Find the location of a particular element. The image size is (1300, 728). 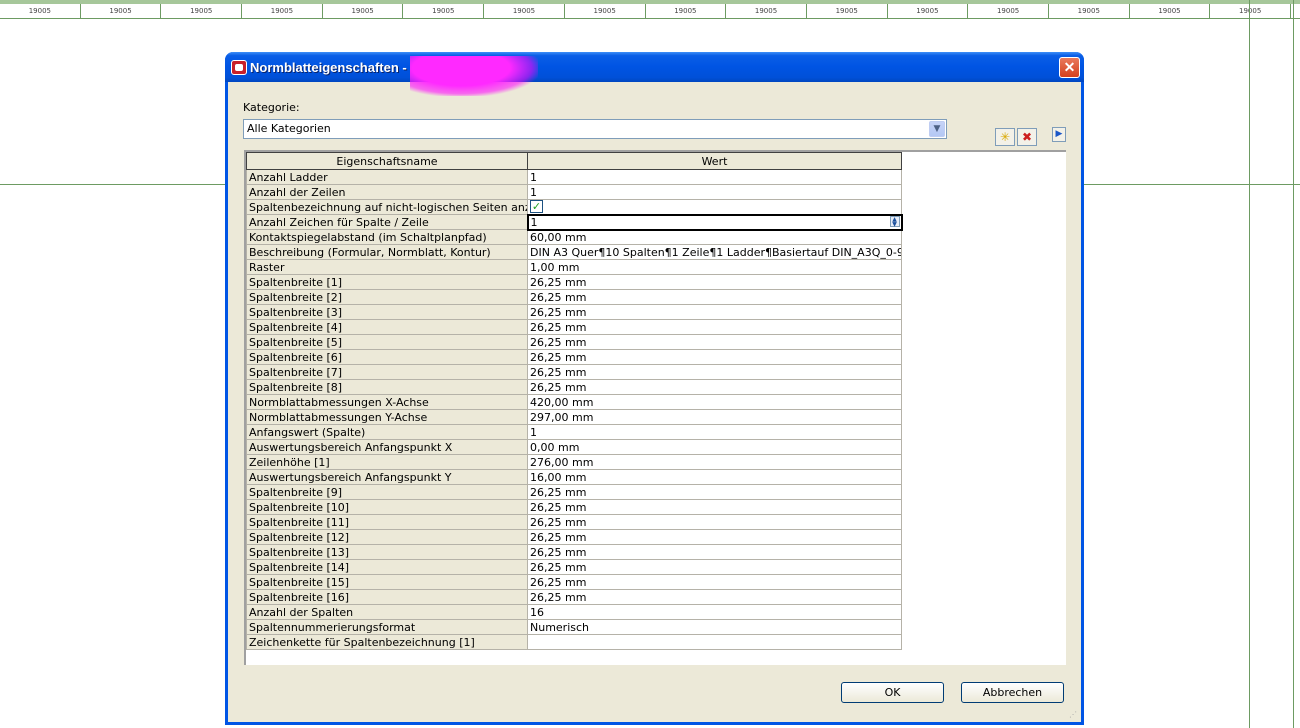

table-row: Spaltenbreite [7] 26,25 mm is located at coordinates (574, 372).